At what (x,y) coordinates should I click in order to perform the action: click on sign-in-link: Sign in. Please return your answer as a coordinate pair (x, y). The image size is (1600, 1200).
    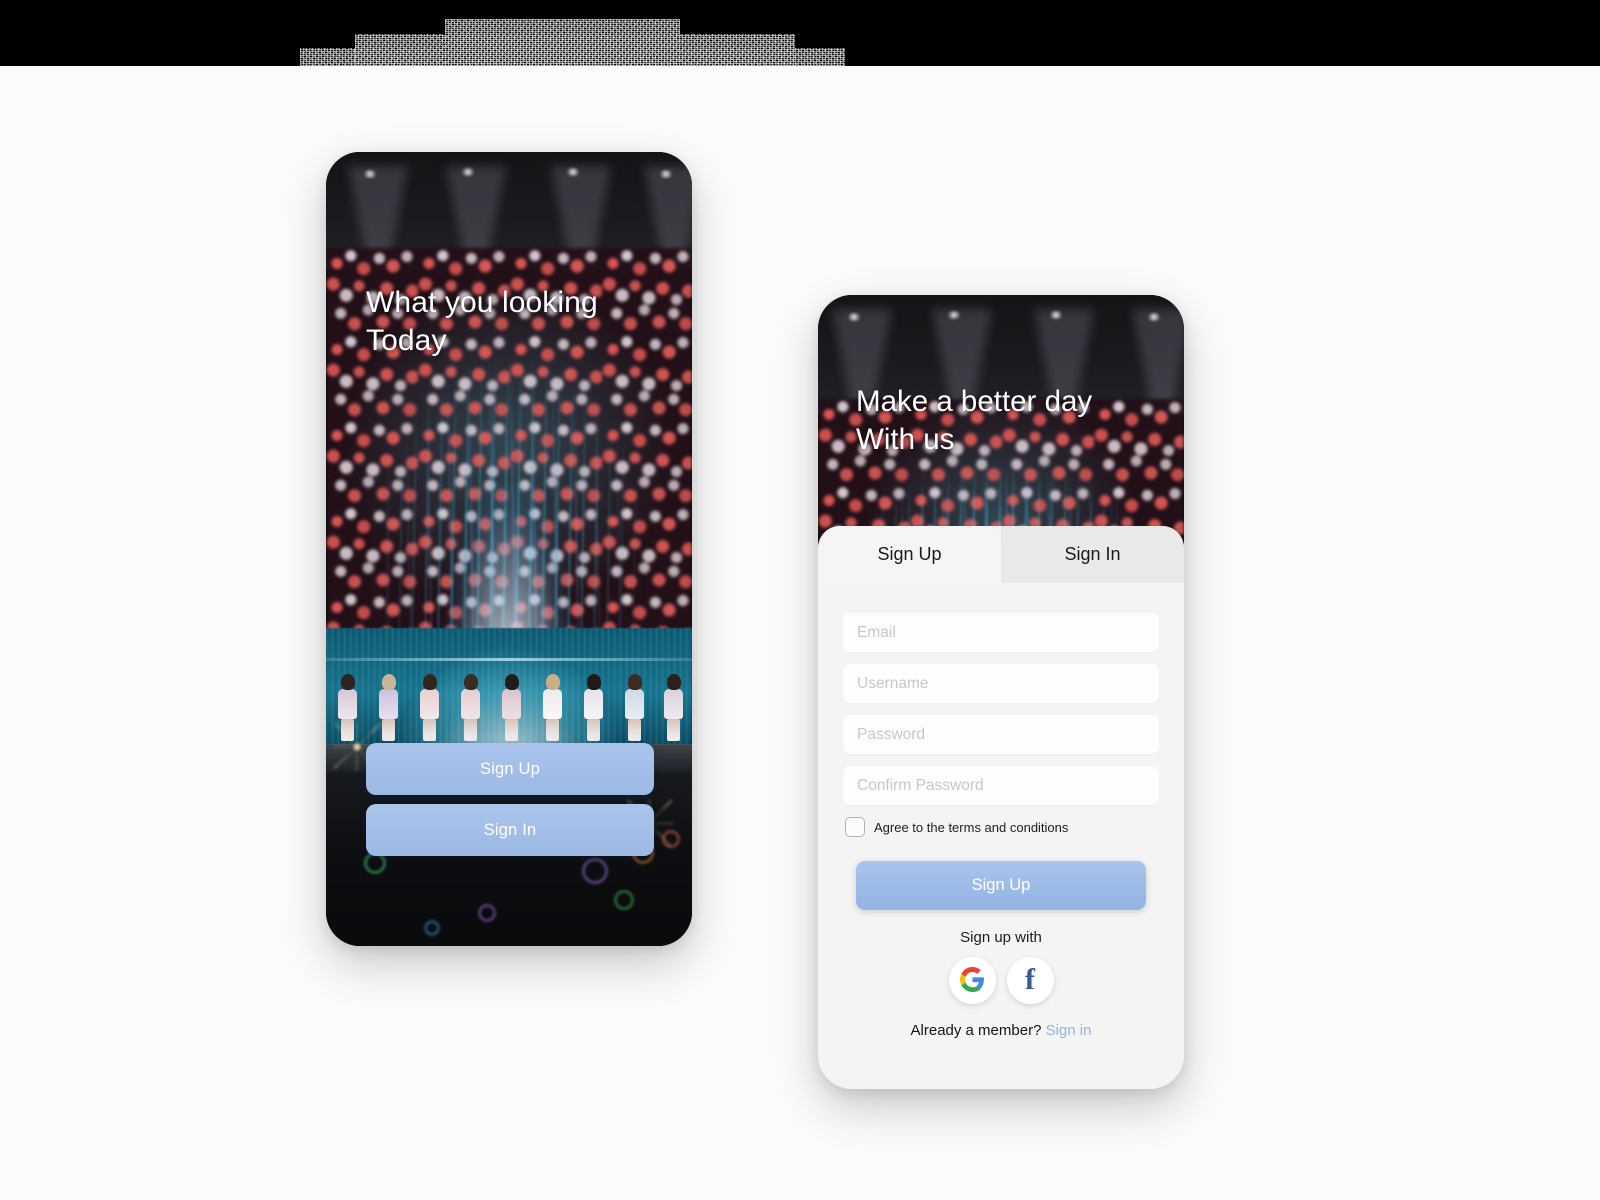
    Looking at the image, I should click on (1069, 1030).